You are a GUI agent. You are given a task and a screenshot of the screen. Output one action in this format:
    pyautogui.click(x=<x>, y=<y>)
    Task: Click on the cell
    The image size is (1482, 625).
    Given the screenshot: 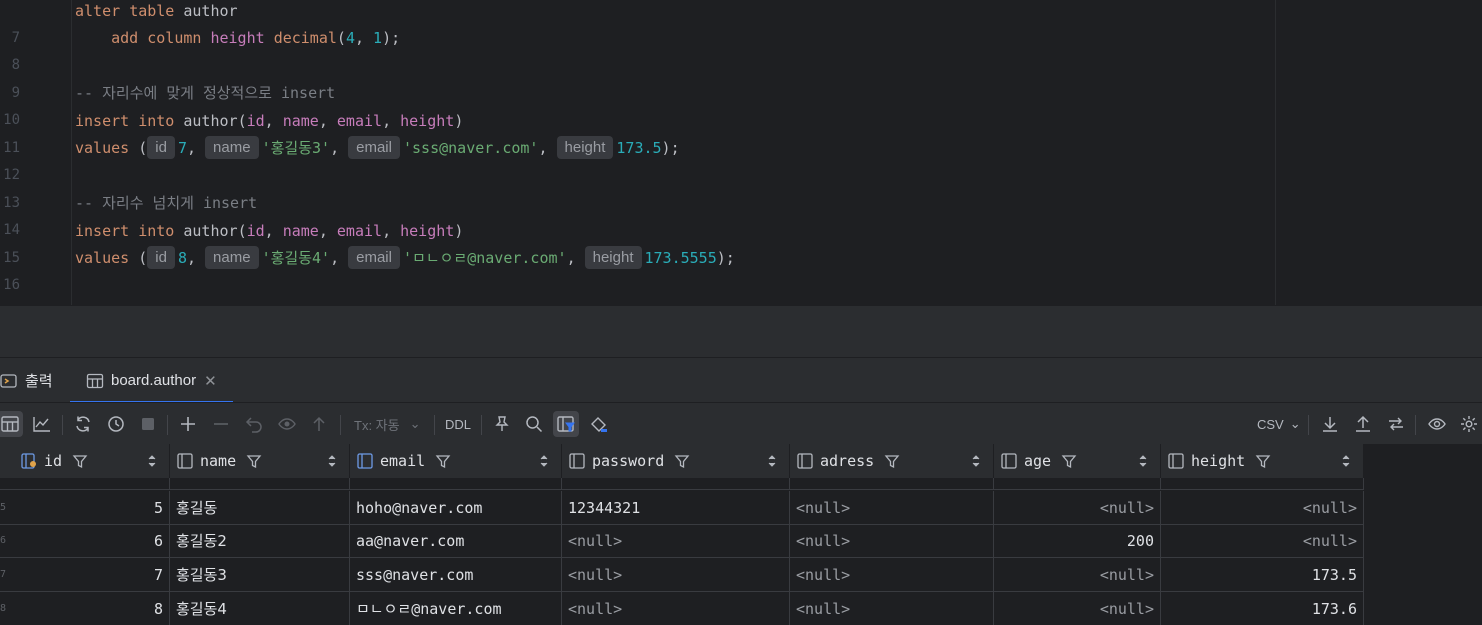 What is the action you would take?
    pyautogui.click(x=1262, y=483)
    